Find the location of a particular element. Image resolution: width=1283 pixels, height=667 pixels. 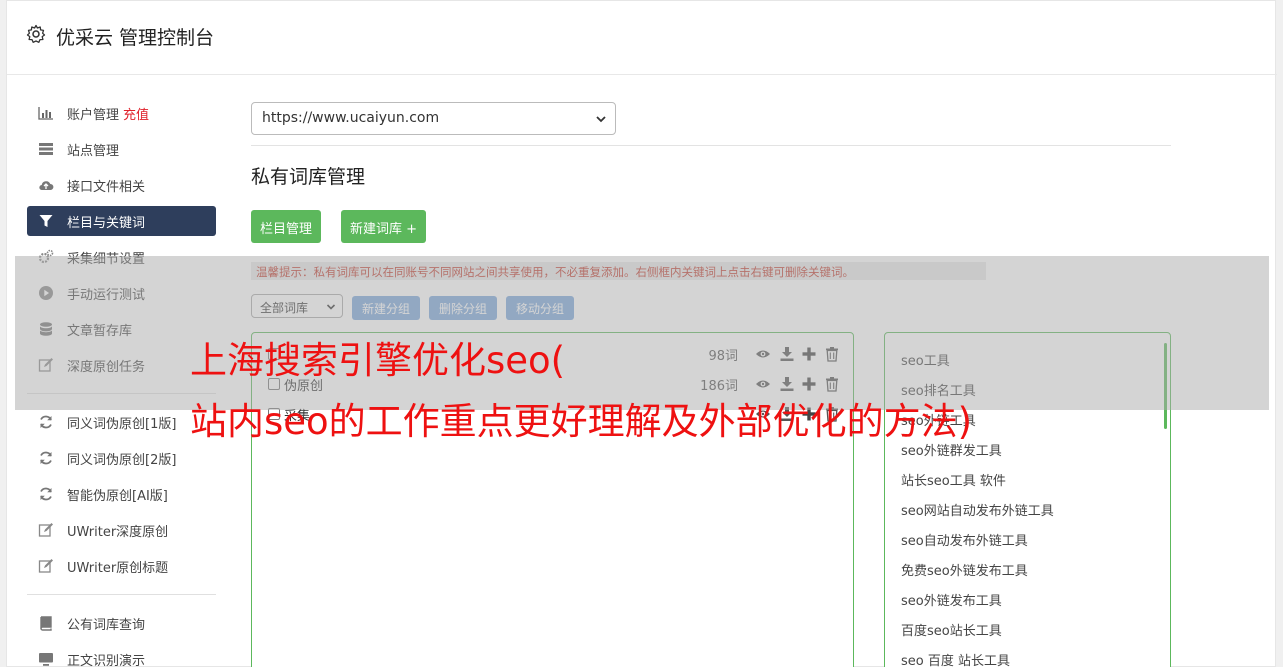

sidebar-item-synonym-v2: 同义词伪原创[2版] is located at coordinates (121, 458).